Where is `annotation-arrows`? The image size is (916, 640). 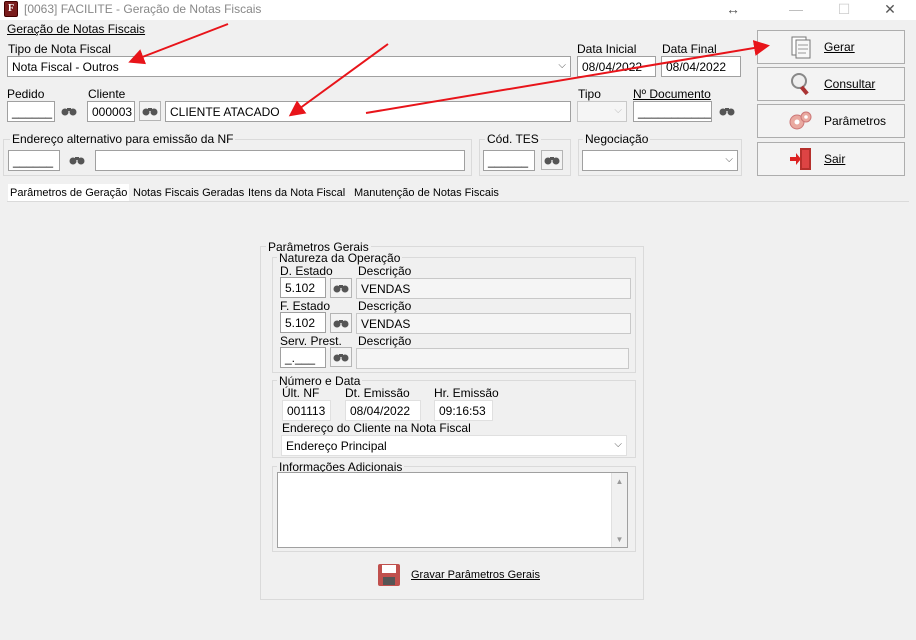
annotation-arrows is located at coordinates (449, 70).